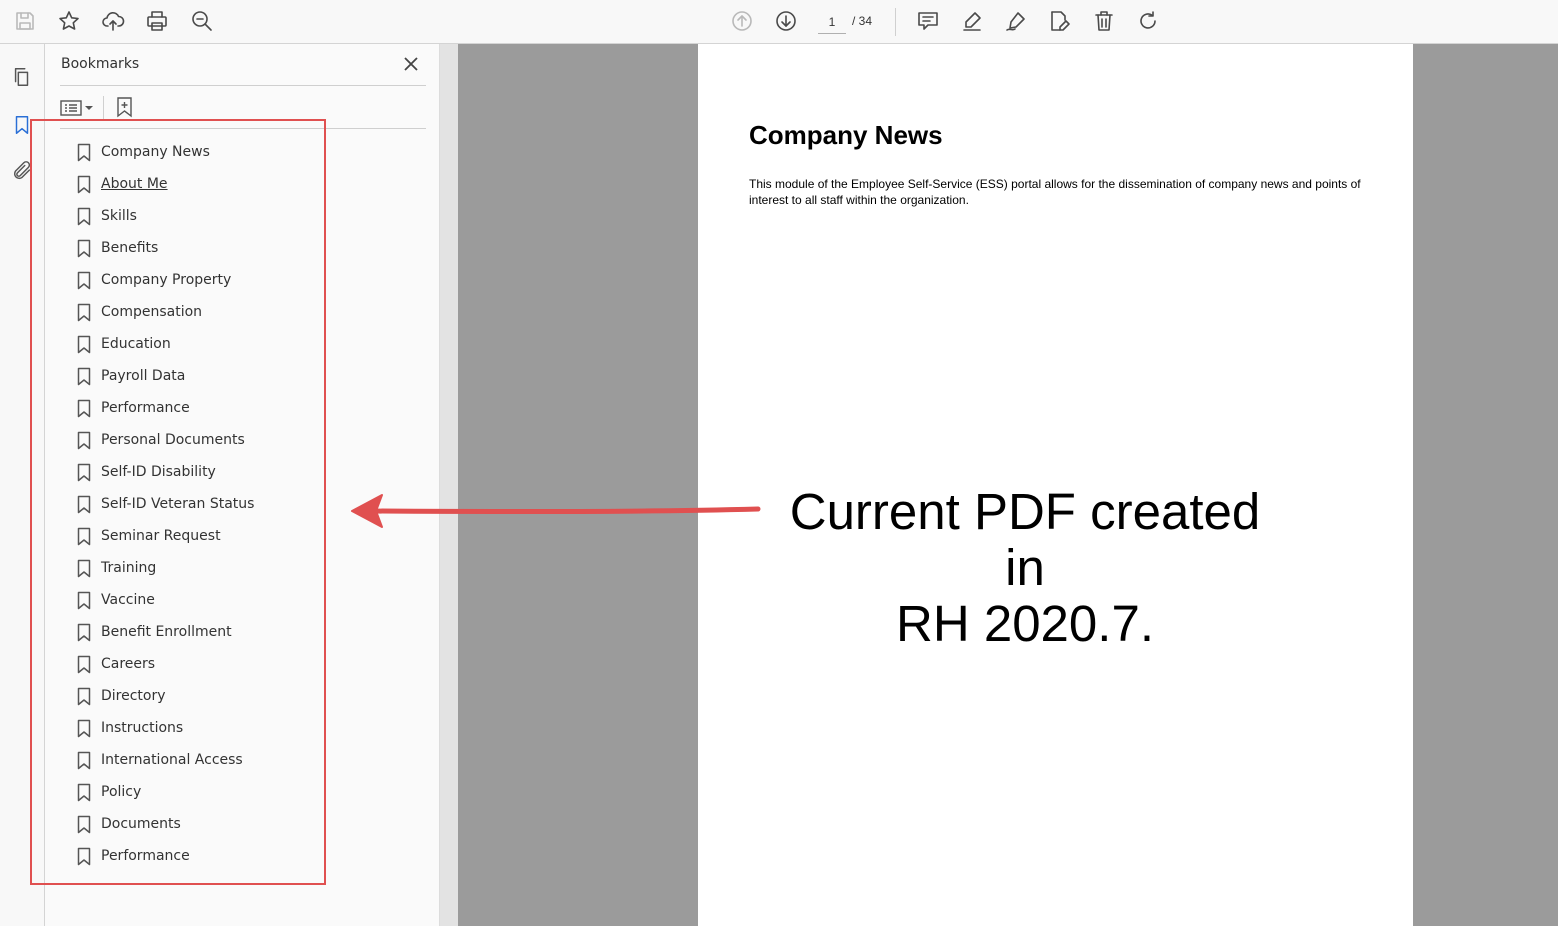 This screenshot has width=1558, height=926. What do you see at coordinates (411, 64) in the screenshot?
I see `close-icon` at bounding box center [411, 64].